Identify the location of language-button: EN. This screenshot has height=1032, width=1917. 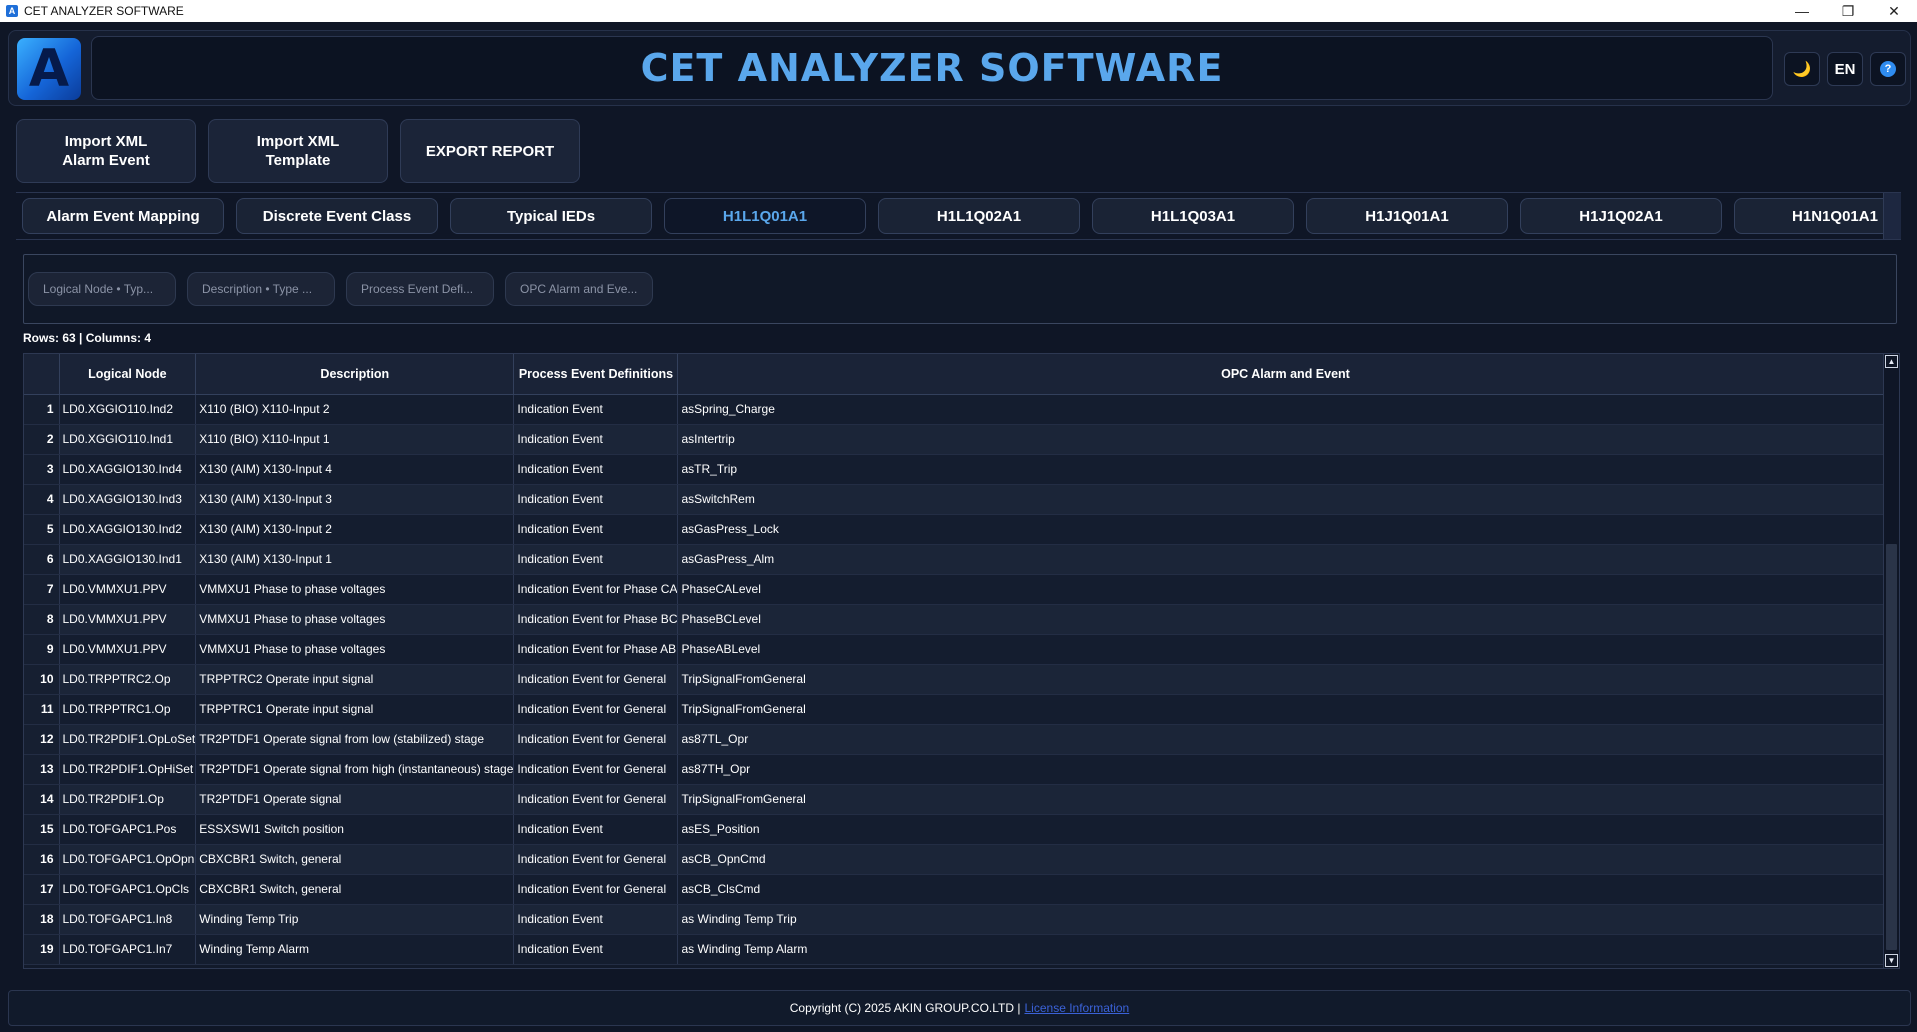
(1845, 69).